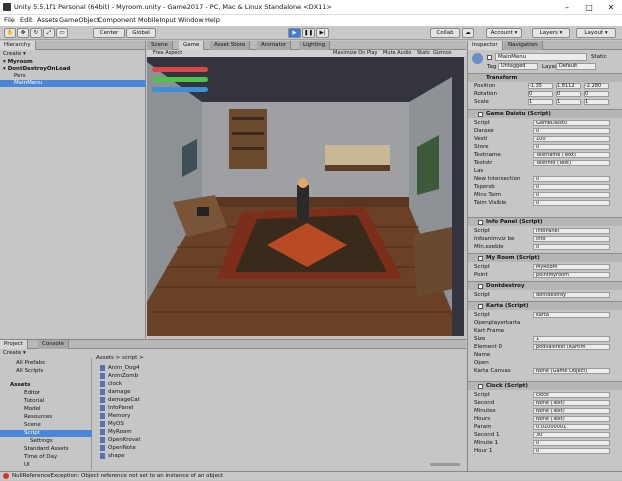  I want to click on field-value: Textname (Text), so click(571, 155).